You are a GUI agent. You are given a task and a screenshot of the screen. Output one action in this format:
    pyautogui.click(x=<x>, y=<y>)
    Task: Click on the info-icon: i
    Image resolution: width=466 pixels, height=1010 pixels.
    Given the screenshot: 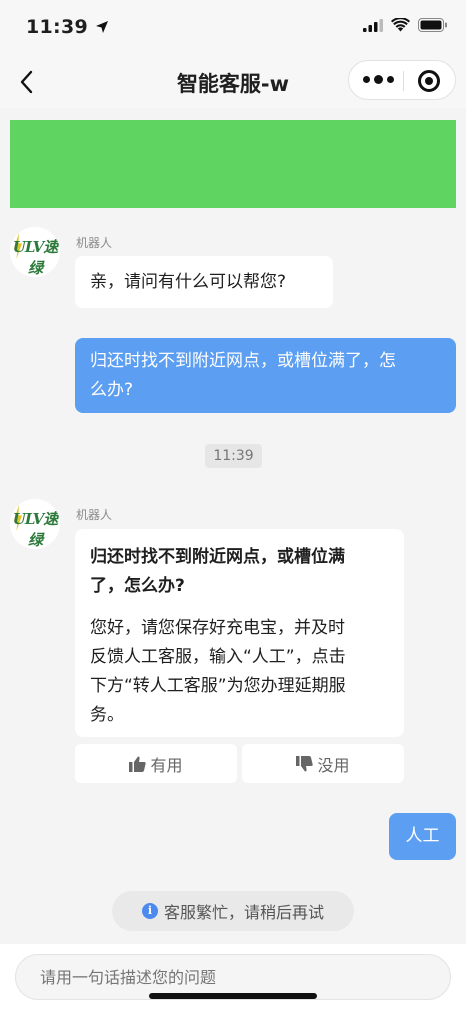 What is the action you would take?
    pyautogui.click(x=149, y=911)
    